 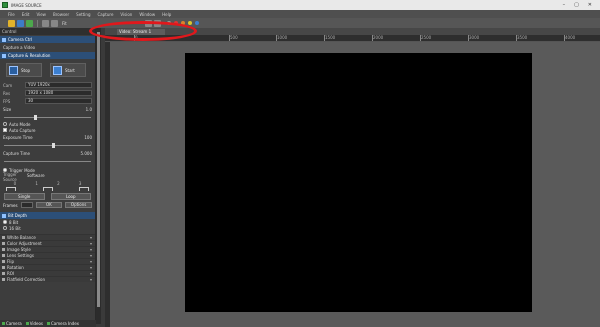 I want to click on start-label: Start, so click(x=70, y=70).